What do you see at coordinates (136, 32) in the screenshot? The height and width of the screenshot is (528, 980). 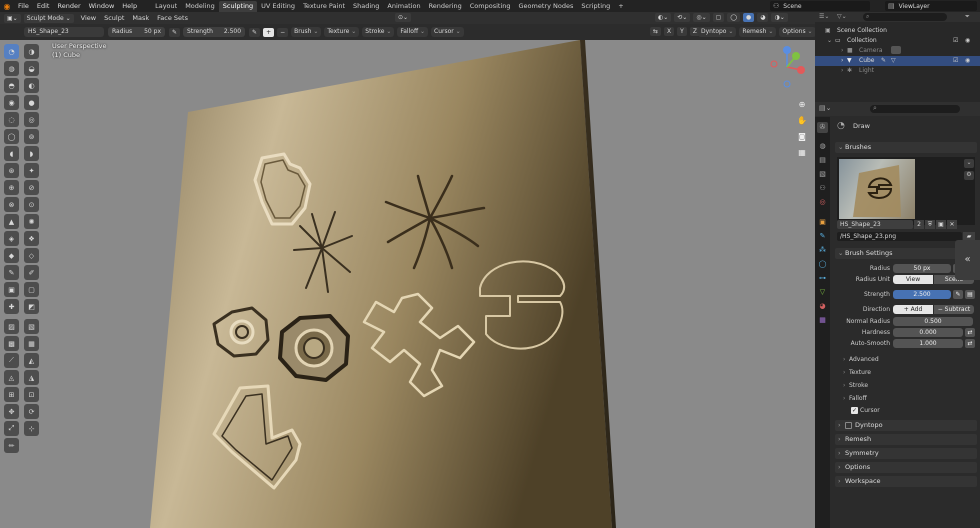 I see `radius-field: Radius 50 px` at bounding box center [136, 32].